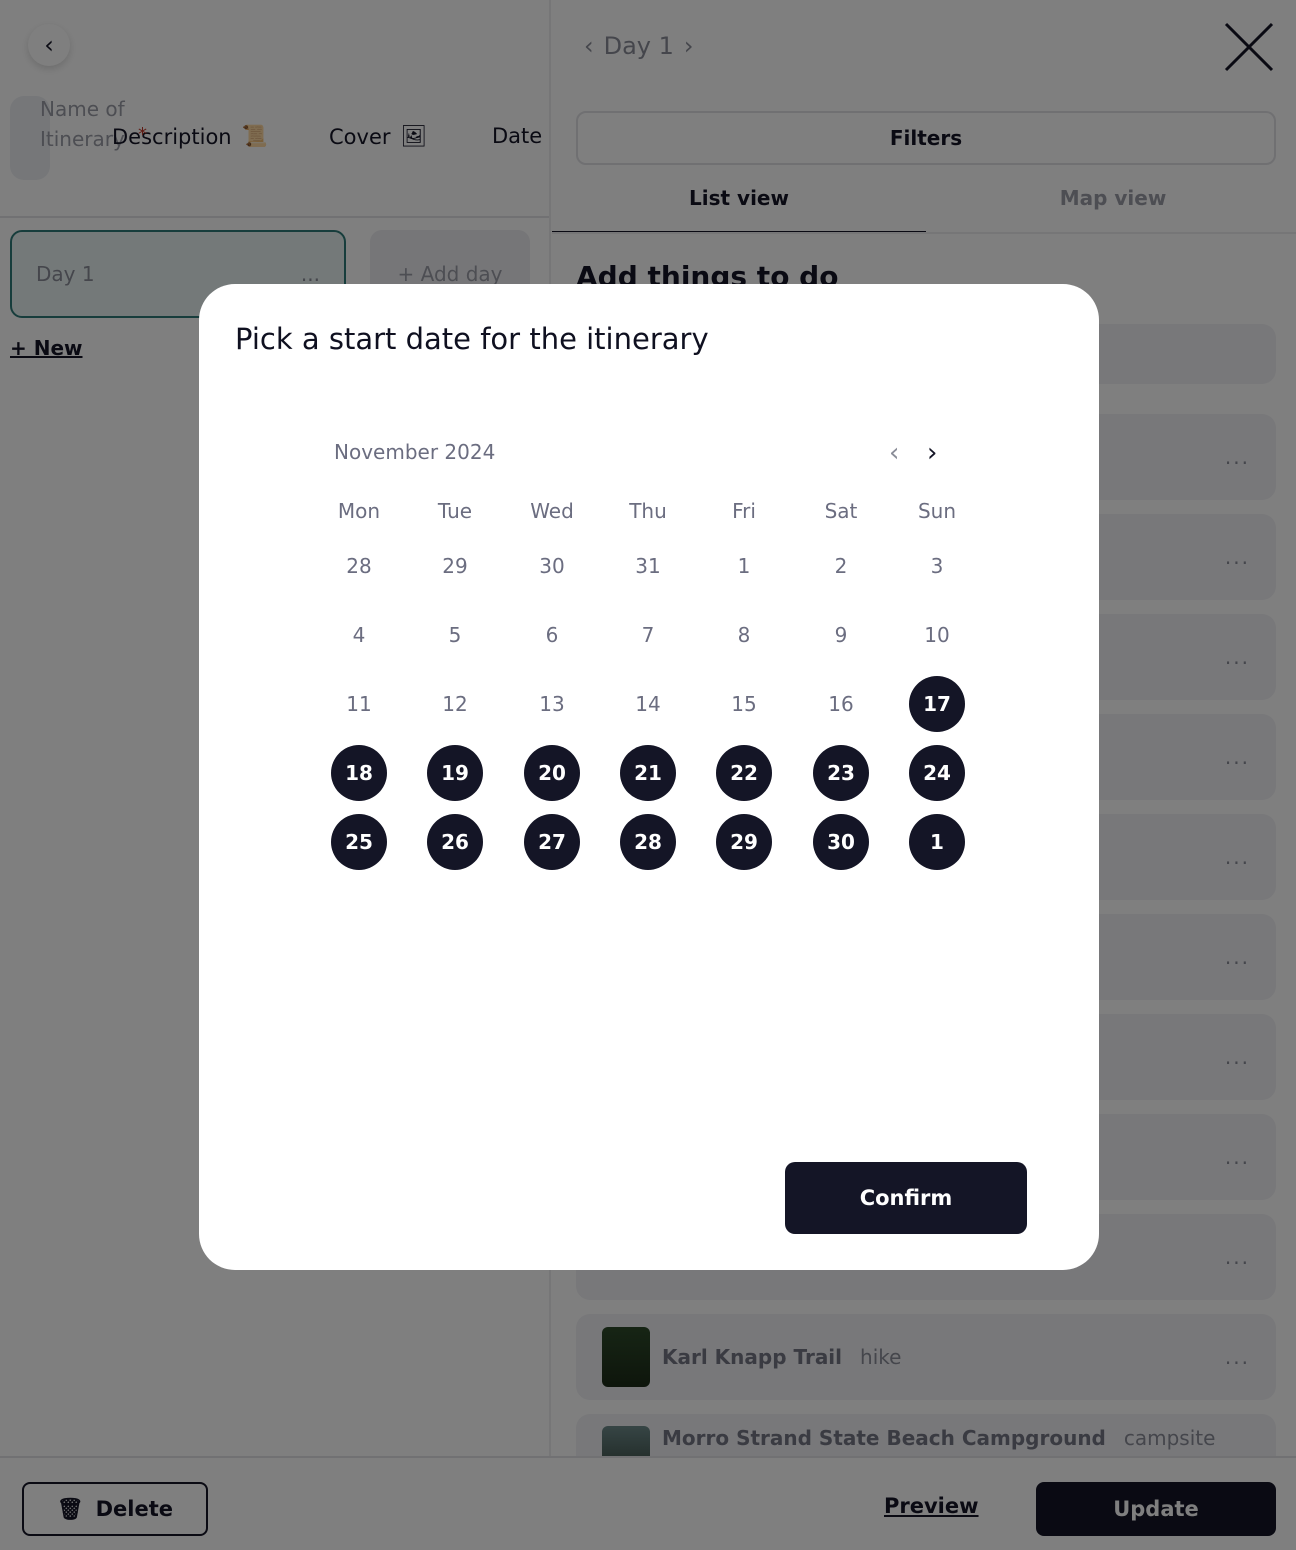 This screenshot has width=1296, height=1550. What do you see at coordinates (552, 842) in the screenshot?
I see `day-selectable: 27` at bounding box center [552, 842].